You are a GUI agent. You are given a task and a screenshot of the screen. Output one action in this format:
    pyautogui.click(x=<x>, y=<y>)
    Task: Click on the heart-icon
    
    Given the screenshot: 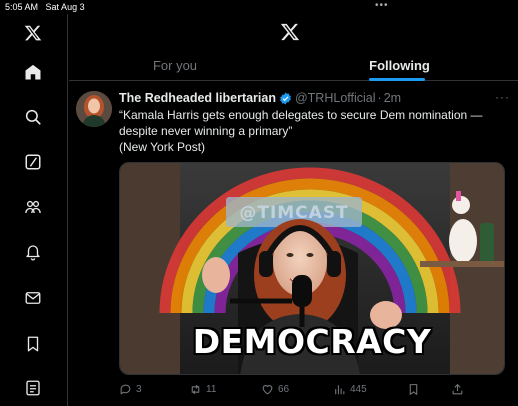 What is the action you would take?
    pyautogui.click(x=267, y=389)
    